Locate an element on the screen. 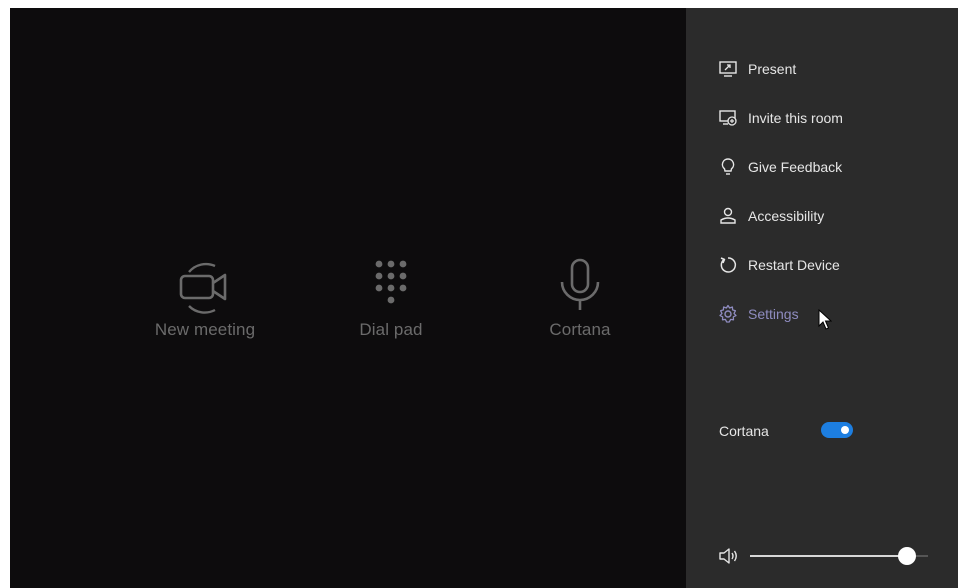  cortana-setting-row: Cortana is located at coordinates (822, 432).